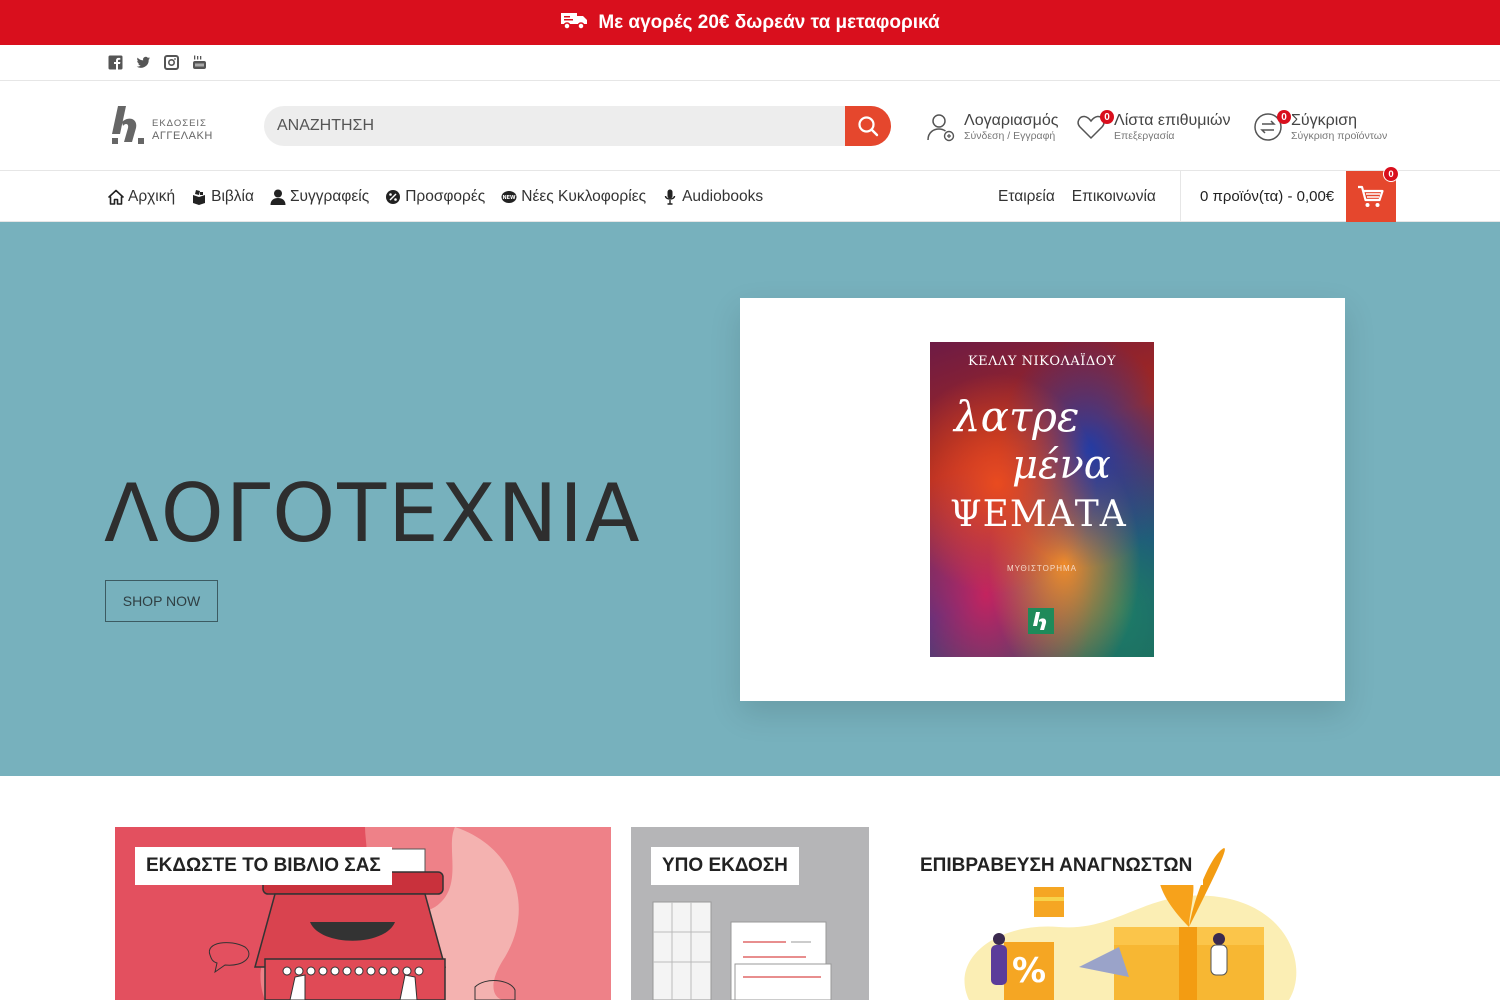 The width and height of the screenshot is (1500, 1000). Describe the element at coordinates (393, 196) in the screenshot. I see `offers-icon` at that location.